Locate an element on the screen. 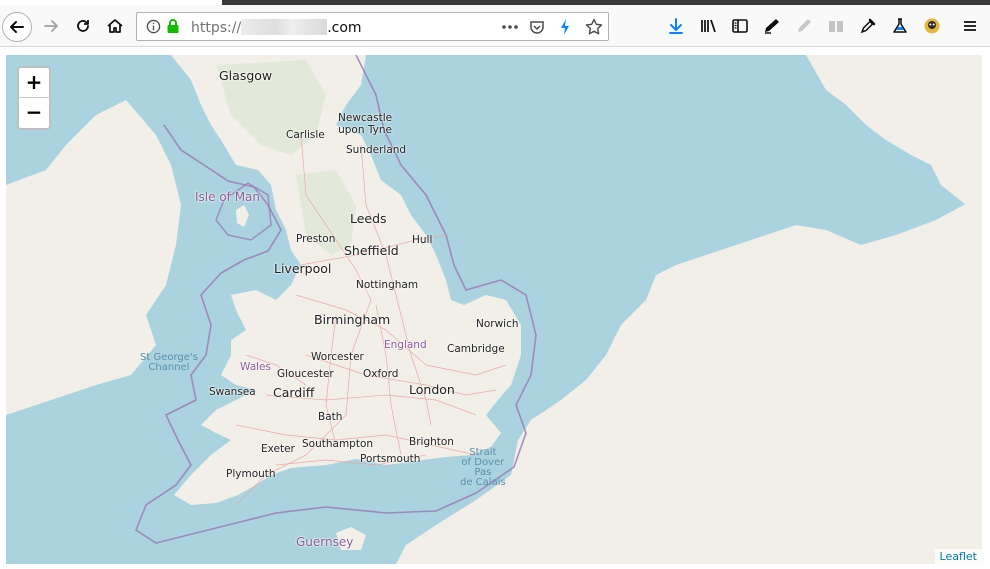 Image resolution: width=990 pixels, height=569 pixels. menu-icon is located at coordinates (970, 26).